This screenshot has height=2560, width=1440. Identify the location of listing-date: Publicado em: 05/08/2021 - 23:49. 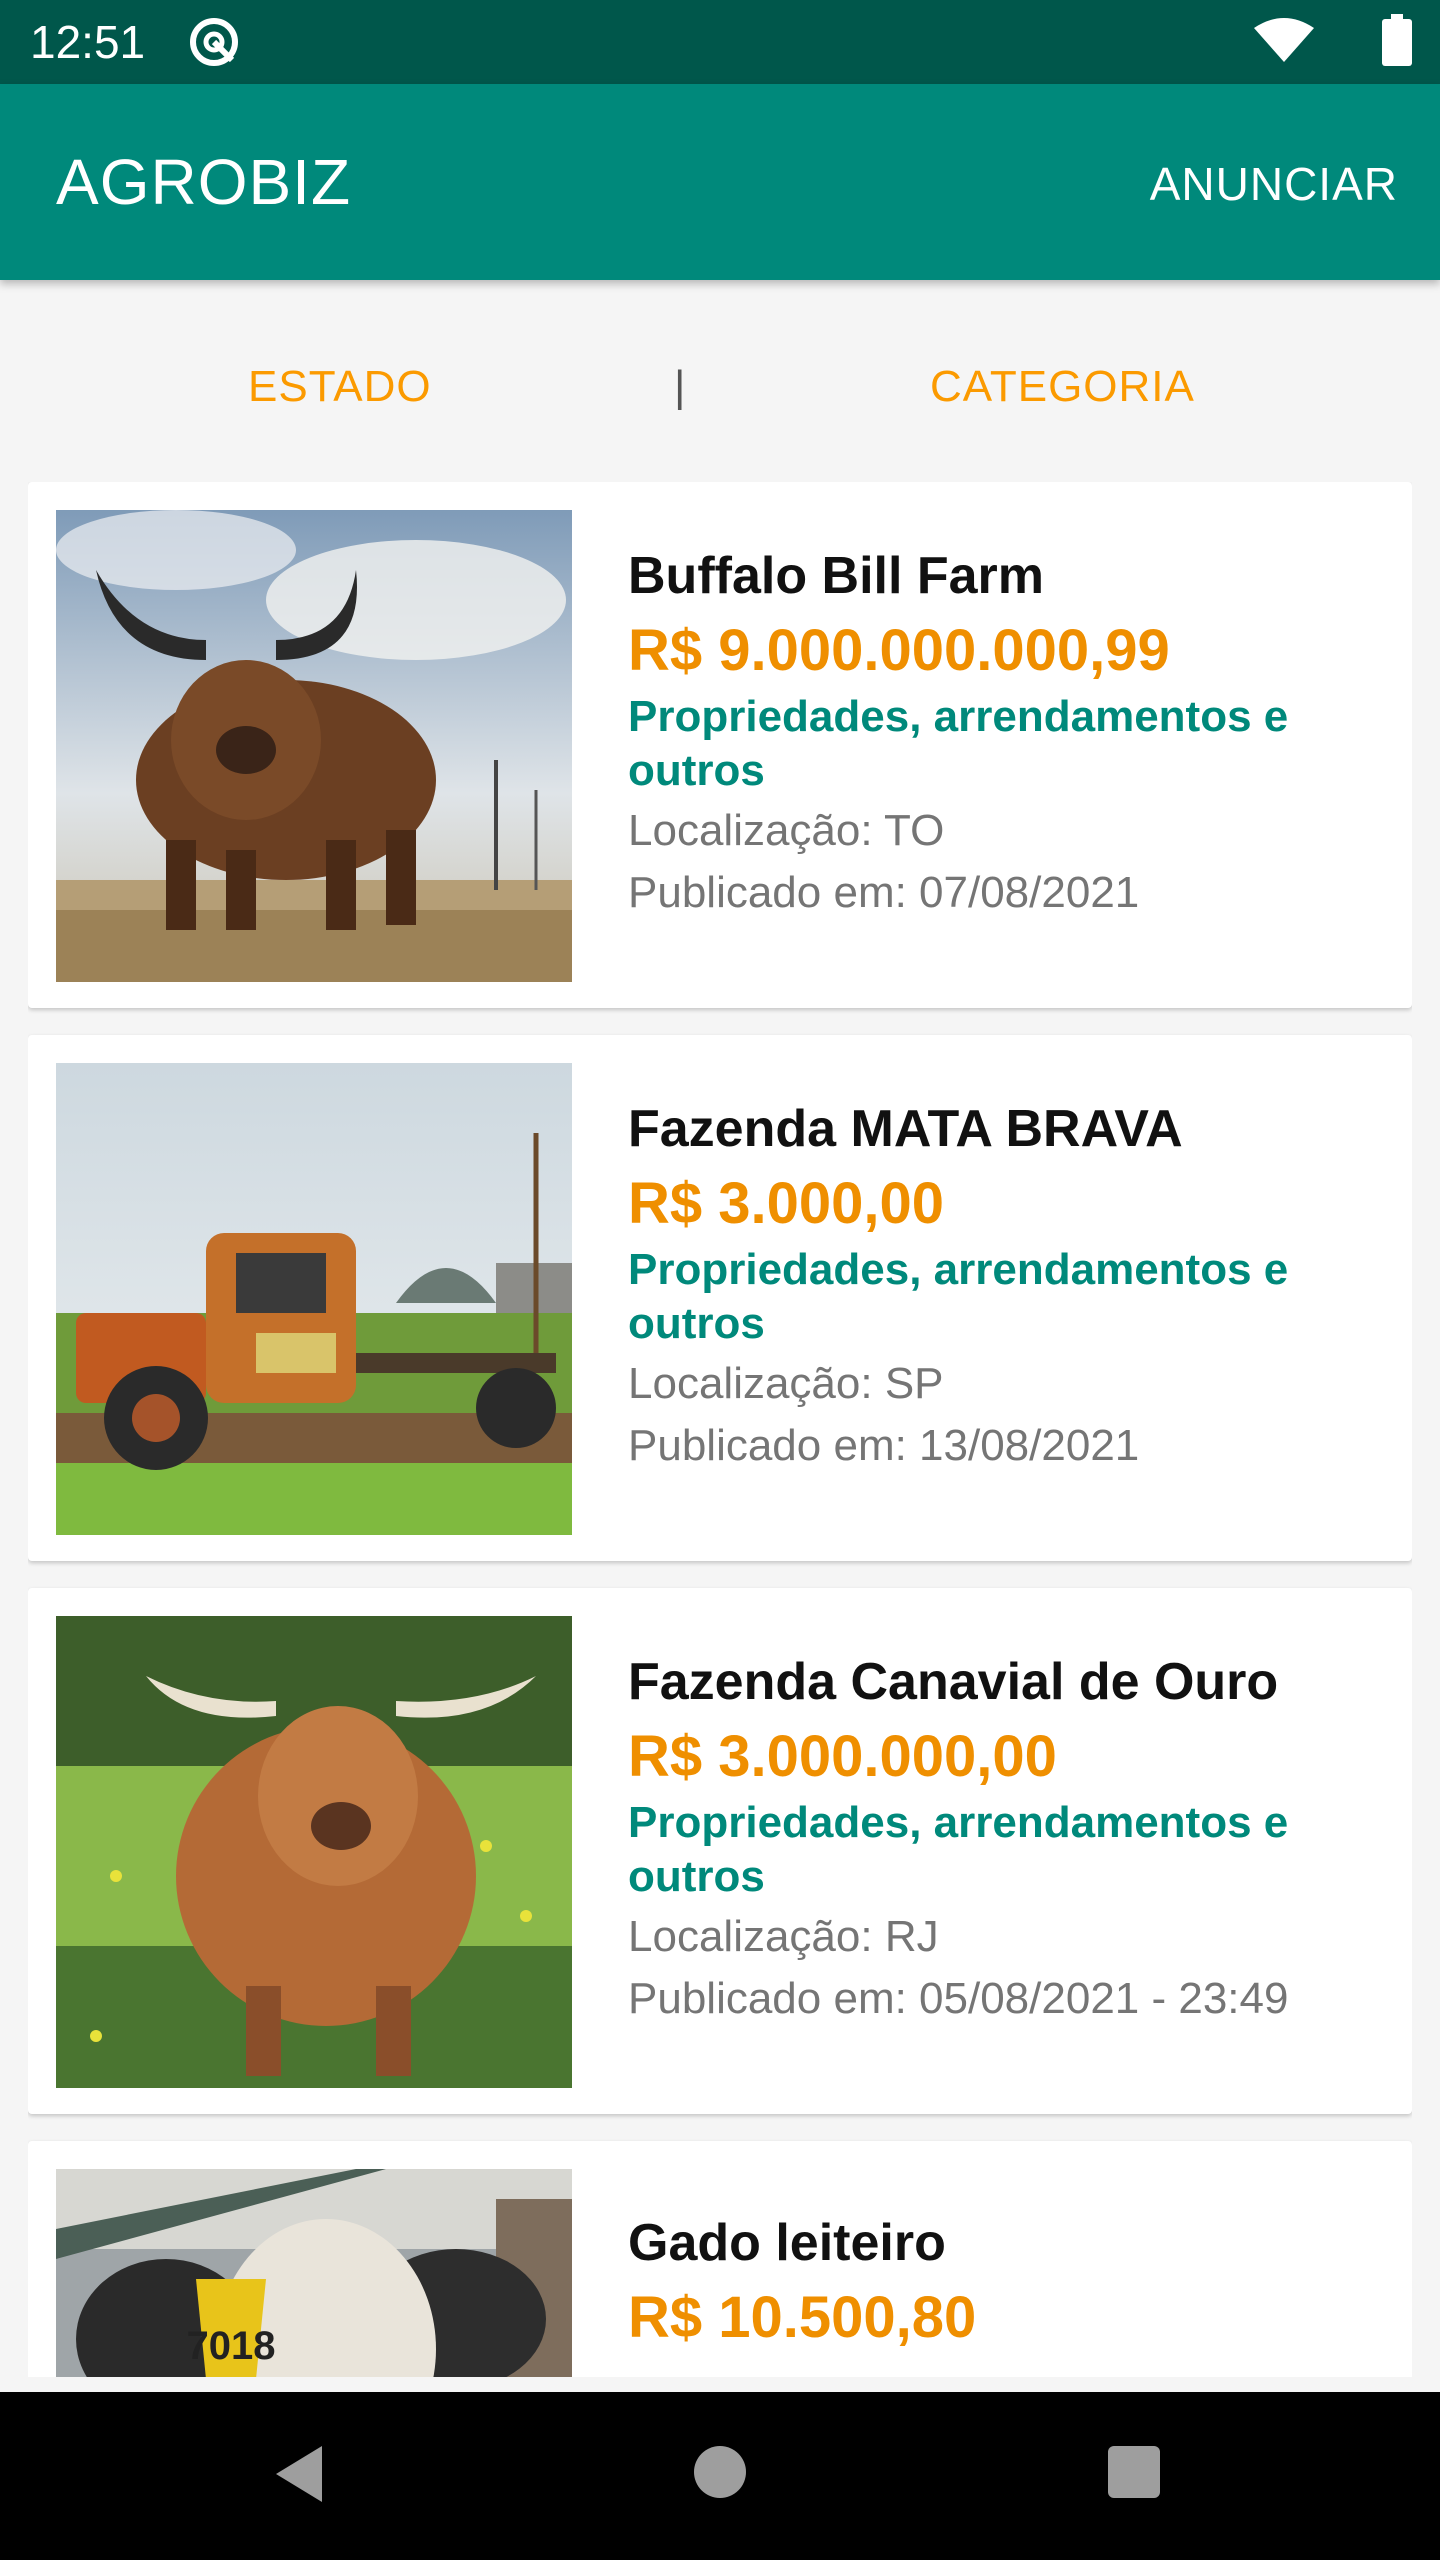
(958, 1998).